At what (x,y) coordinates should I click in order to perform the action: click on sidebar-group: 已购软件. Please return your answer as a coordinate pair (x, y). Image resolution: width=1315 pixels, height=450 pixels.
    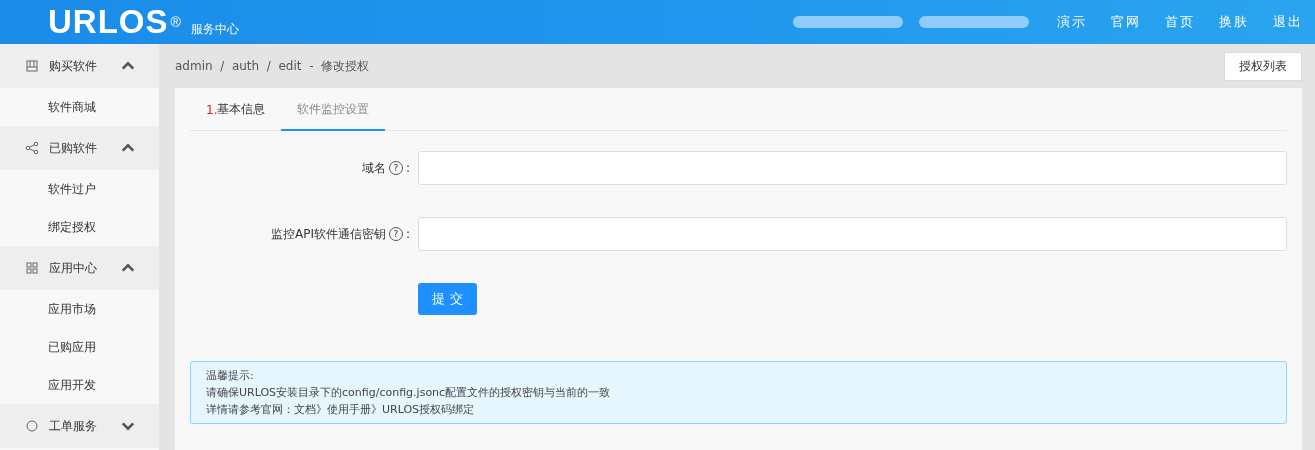
    Looking at the image, I should click on (79, 148).